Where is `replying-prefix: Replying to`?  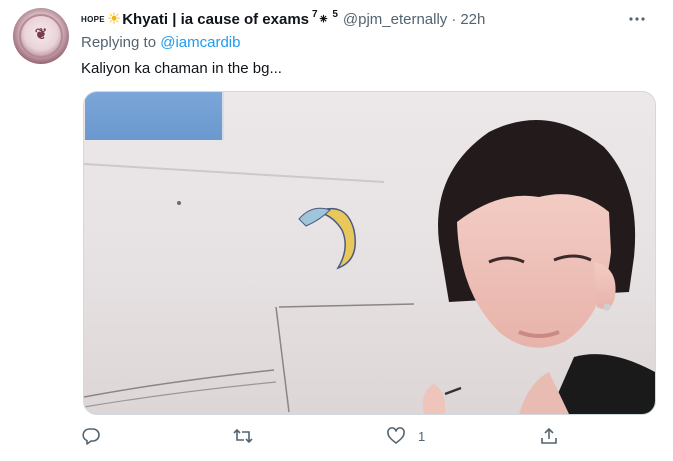 replying-prefix: Replying to is located at coordinates (119, 42).